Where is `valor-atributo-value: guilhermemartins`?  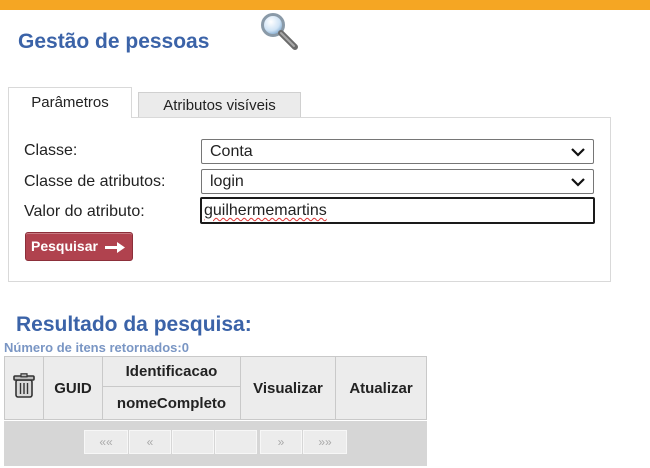
valor-atributo-value: guilhermemartins is located at coordinates (265, 210).